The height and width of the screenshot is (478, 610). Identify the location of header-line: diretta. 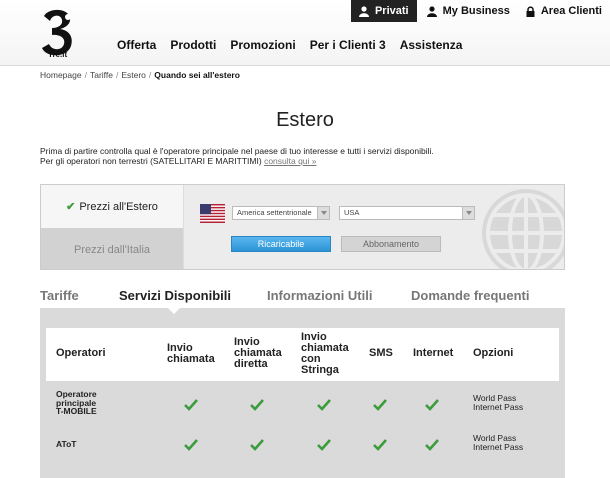
(251, 364).